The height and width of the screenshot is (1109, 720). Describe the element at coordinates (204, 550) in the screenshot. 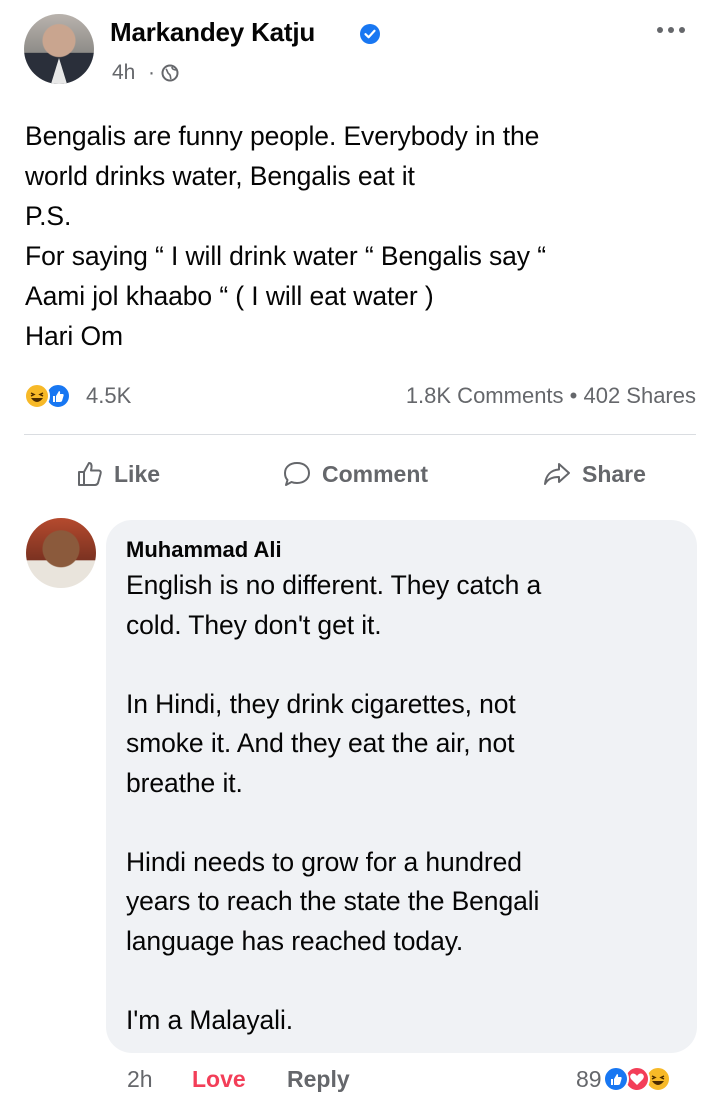

I see `commenter-name: Muhammad Ali` at that location.